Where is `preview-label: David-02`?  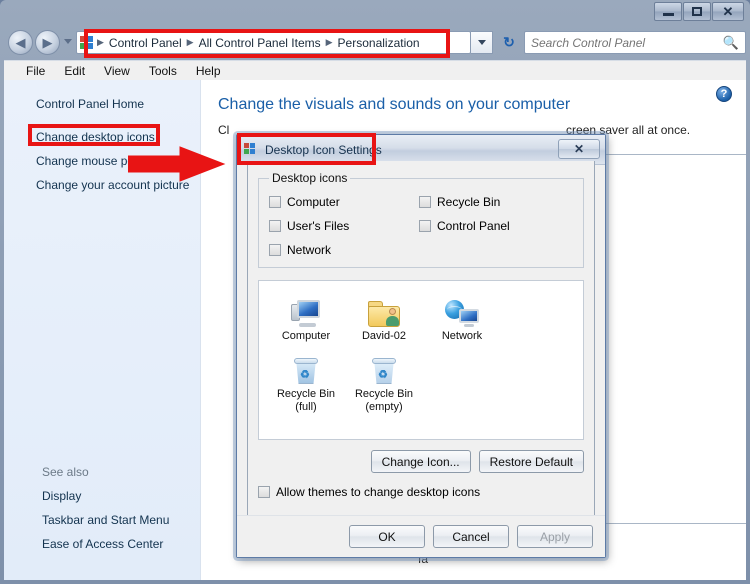
preview-label: David-02 is located at coordinates (384, 336).